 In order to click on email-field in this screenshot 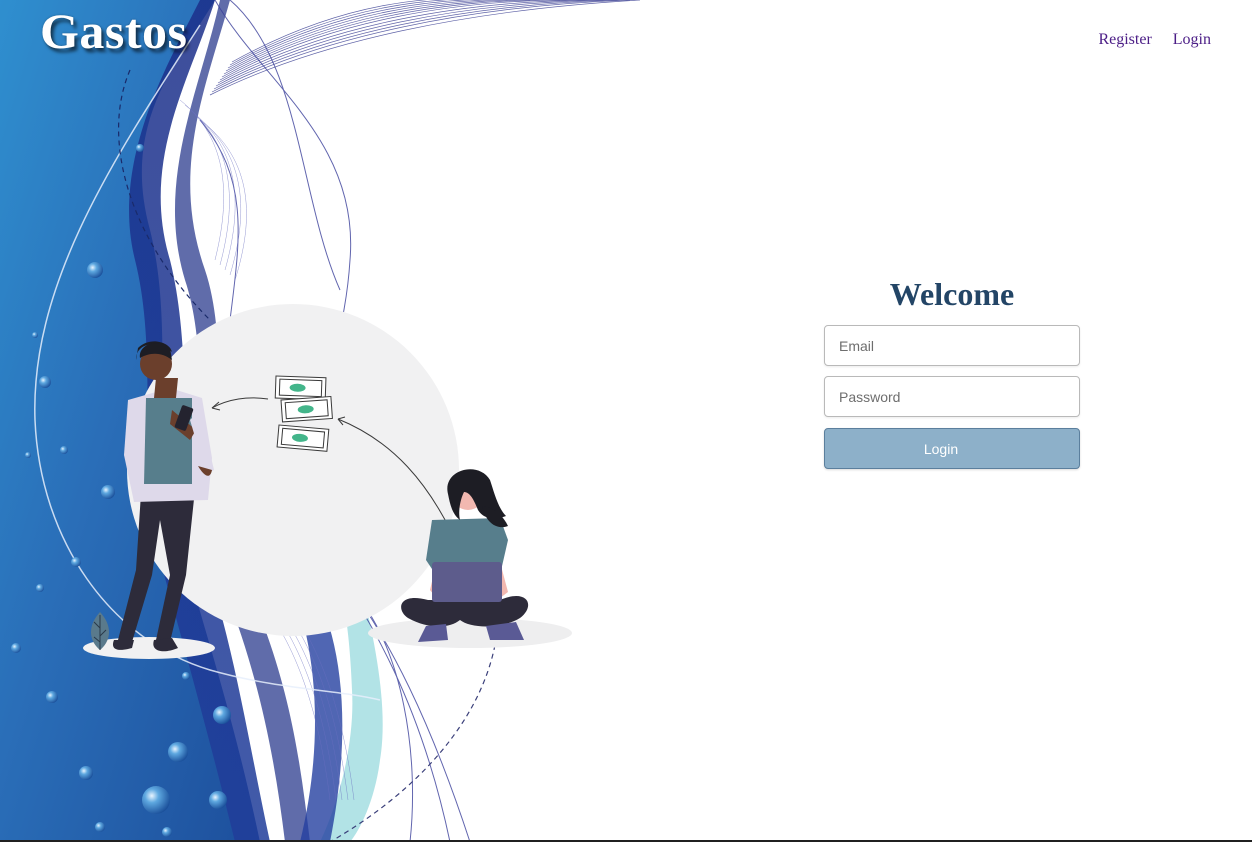, I will do `click(952, 345)`.